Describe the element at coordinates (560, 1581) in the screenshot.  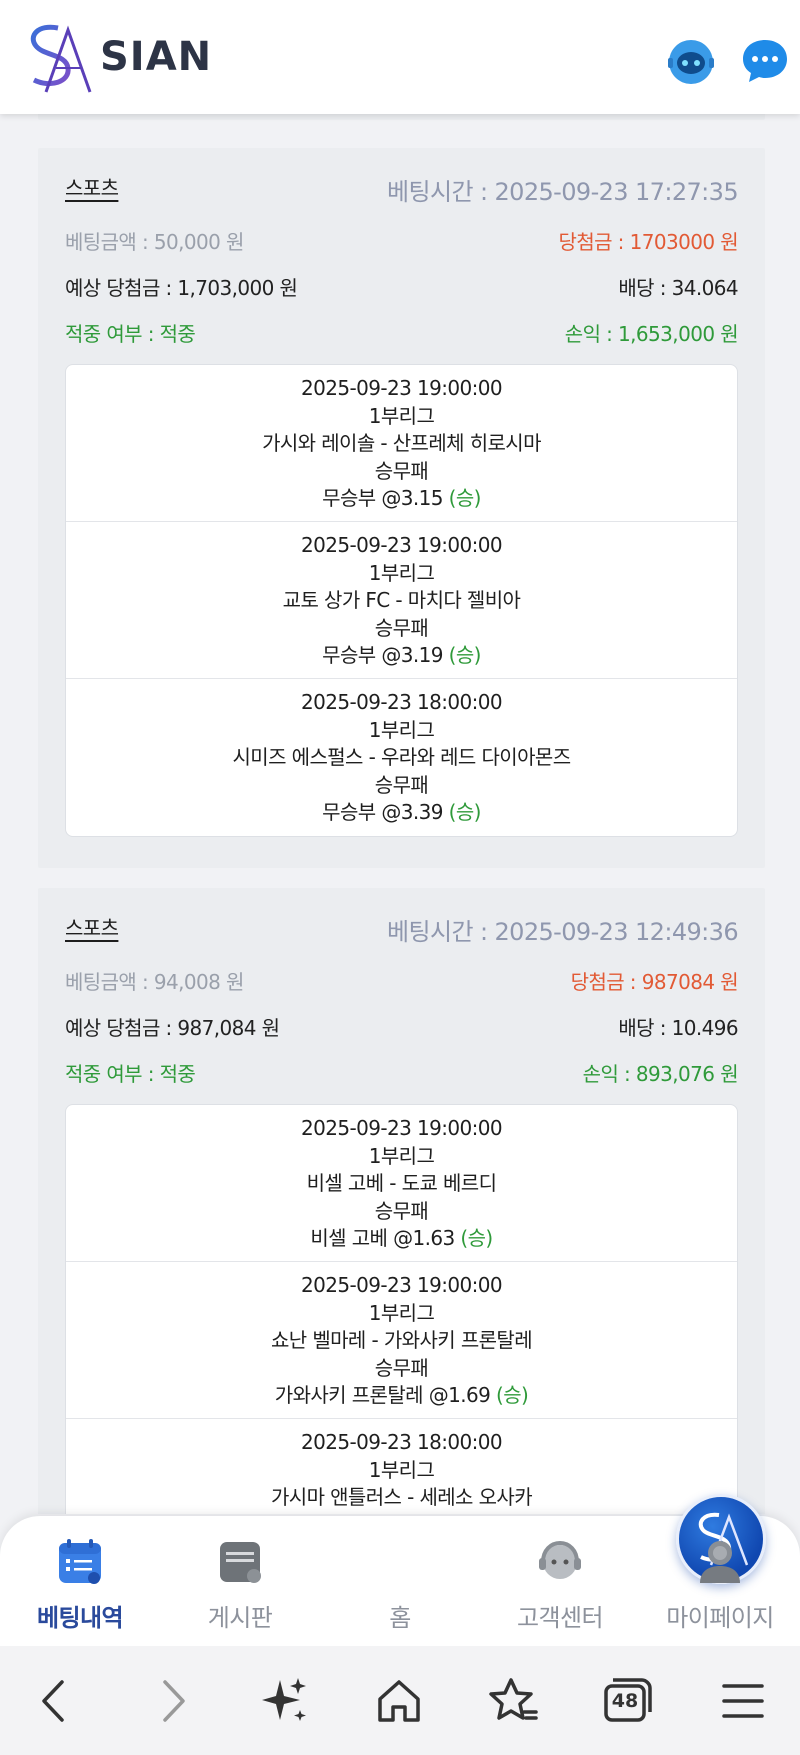
I see `nav-customer-center: 고객센터` at that location.